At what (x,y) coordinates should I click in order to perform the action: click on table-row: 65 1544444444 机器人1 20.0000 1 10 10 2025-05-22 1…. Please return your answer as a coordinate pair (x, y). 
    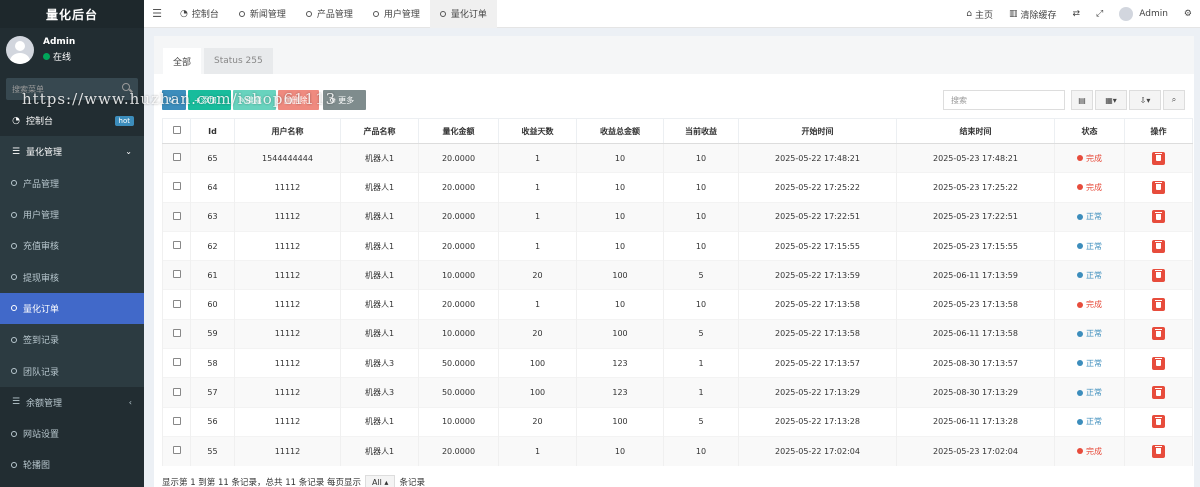
    Looking at the image, I should click on (677, 157).